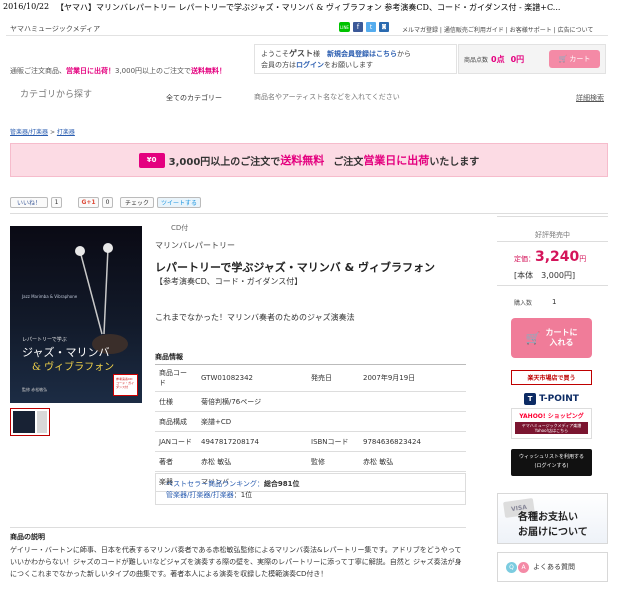  What do you see at coordinates (307, 35) in the screenshot?
I see `header-divider` at bounding box center [307, 35].